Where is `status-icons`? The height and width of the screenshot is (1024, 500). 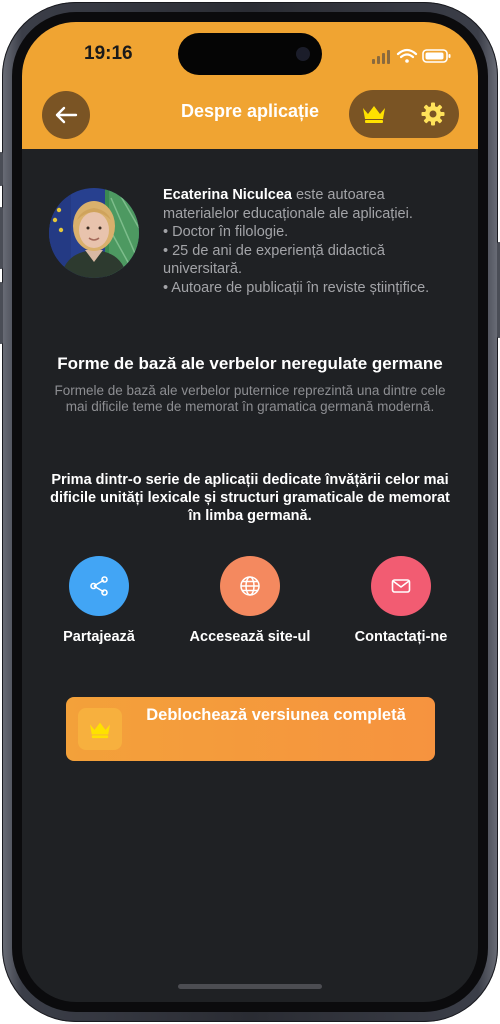 status-icons is located at coordinates (411, 56).